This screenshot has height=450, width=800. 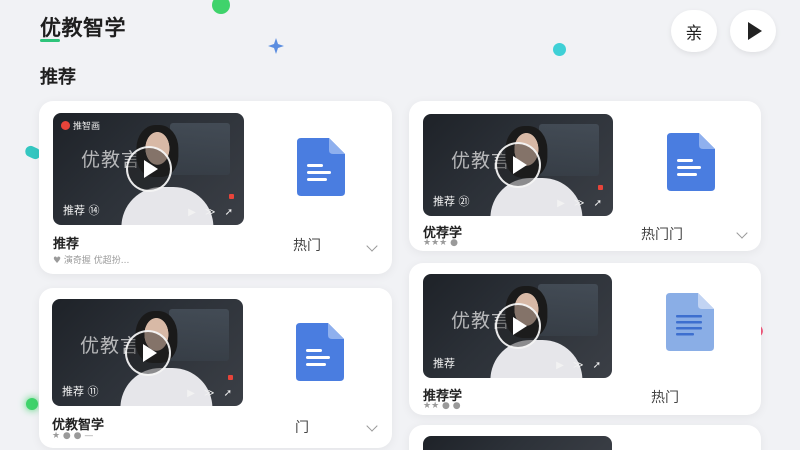 What do you see at coordinates (690, 322) in the screenshot?
I see `document-lines-icon` at bounding box center [690, 322].